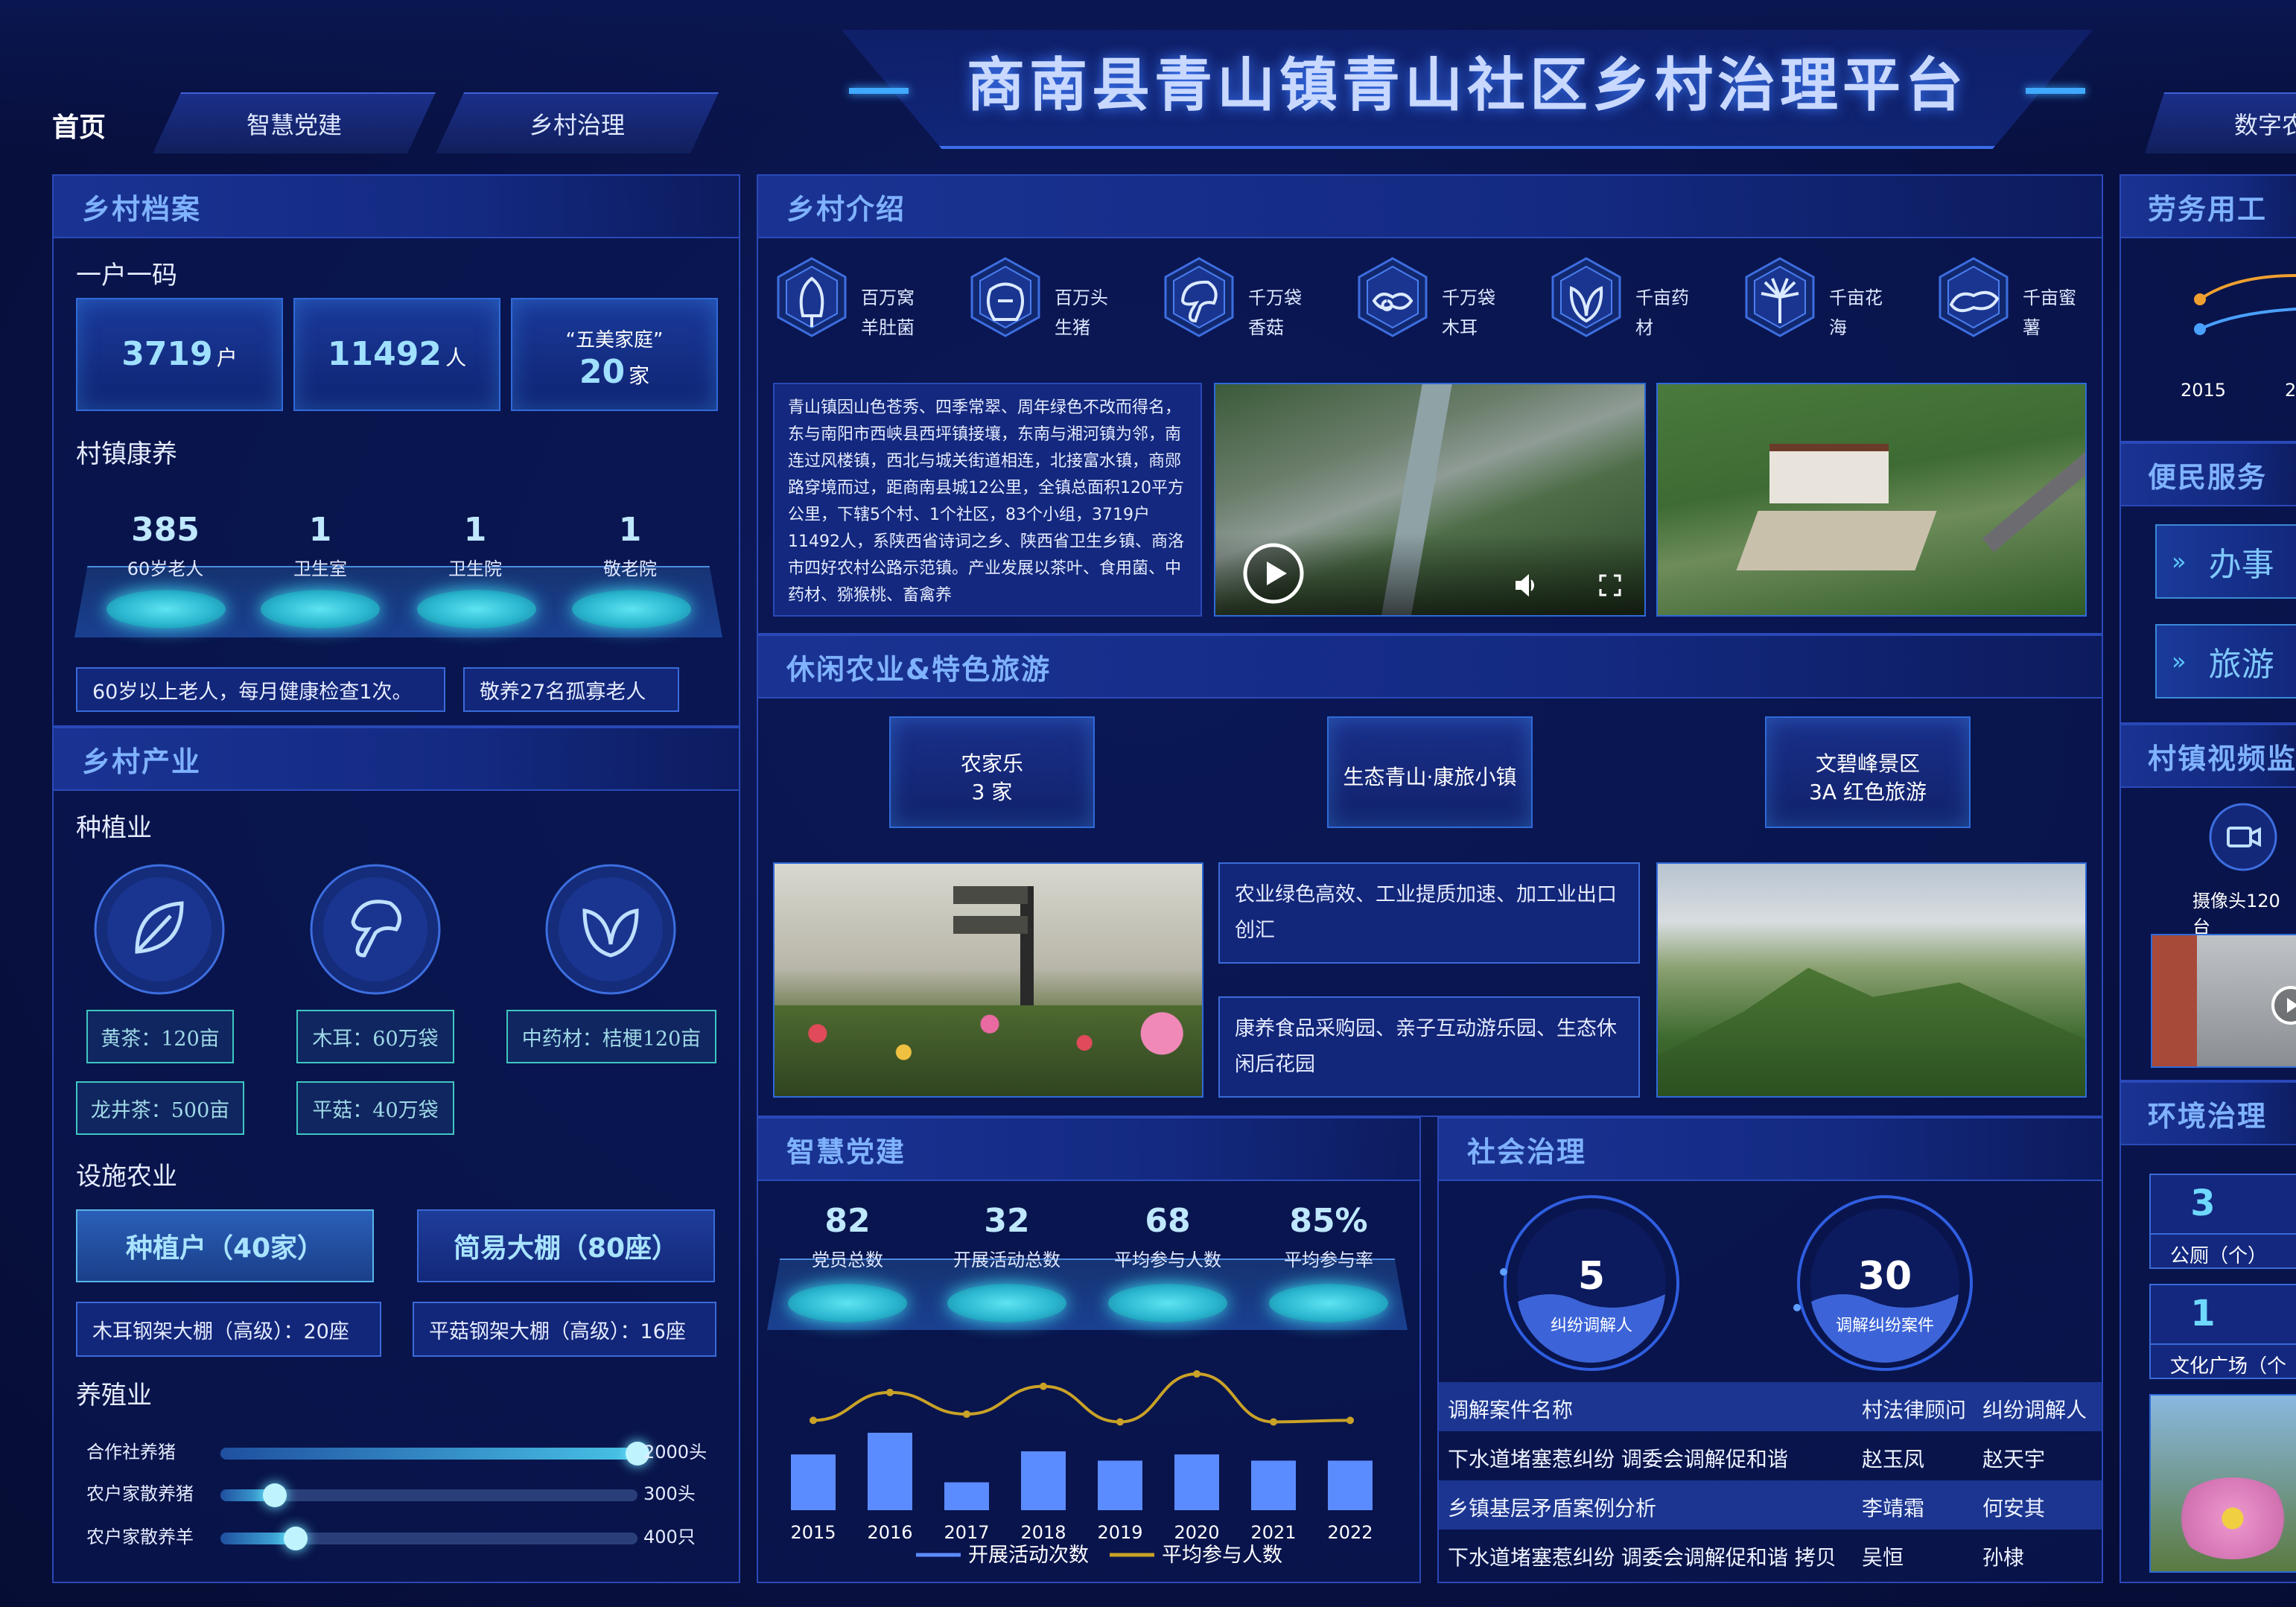 The image size is (2296, 1607). What do you see at coordinates (375, 1036) in the screenshot?
I see `crop-tag-2: 木耳：60万袋` at bounding box center [375, 1036].